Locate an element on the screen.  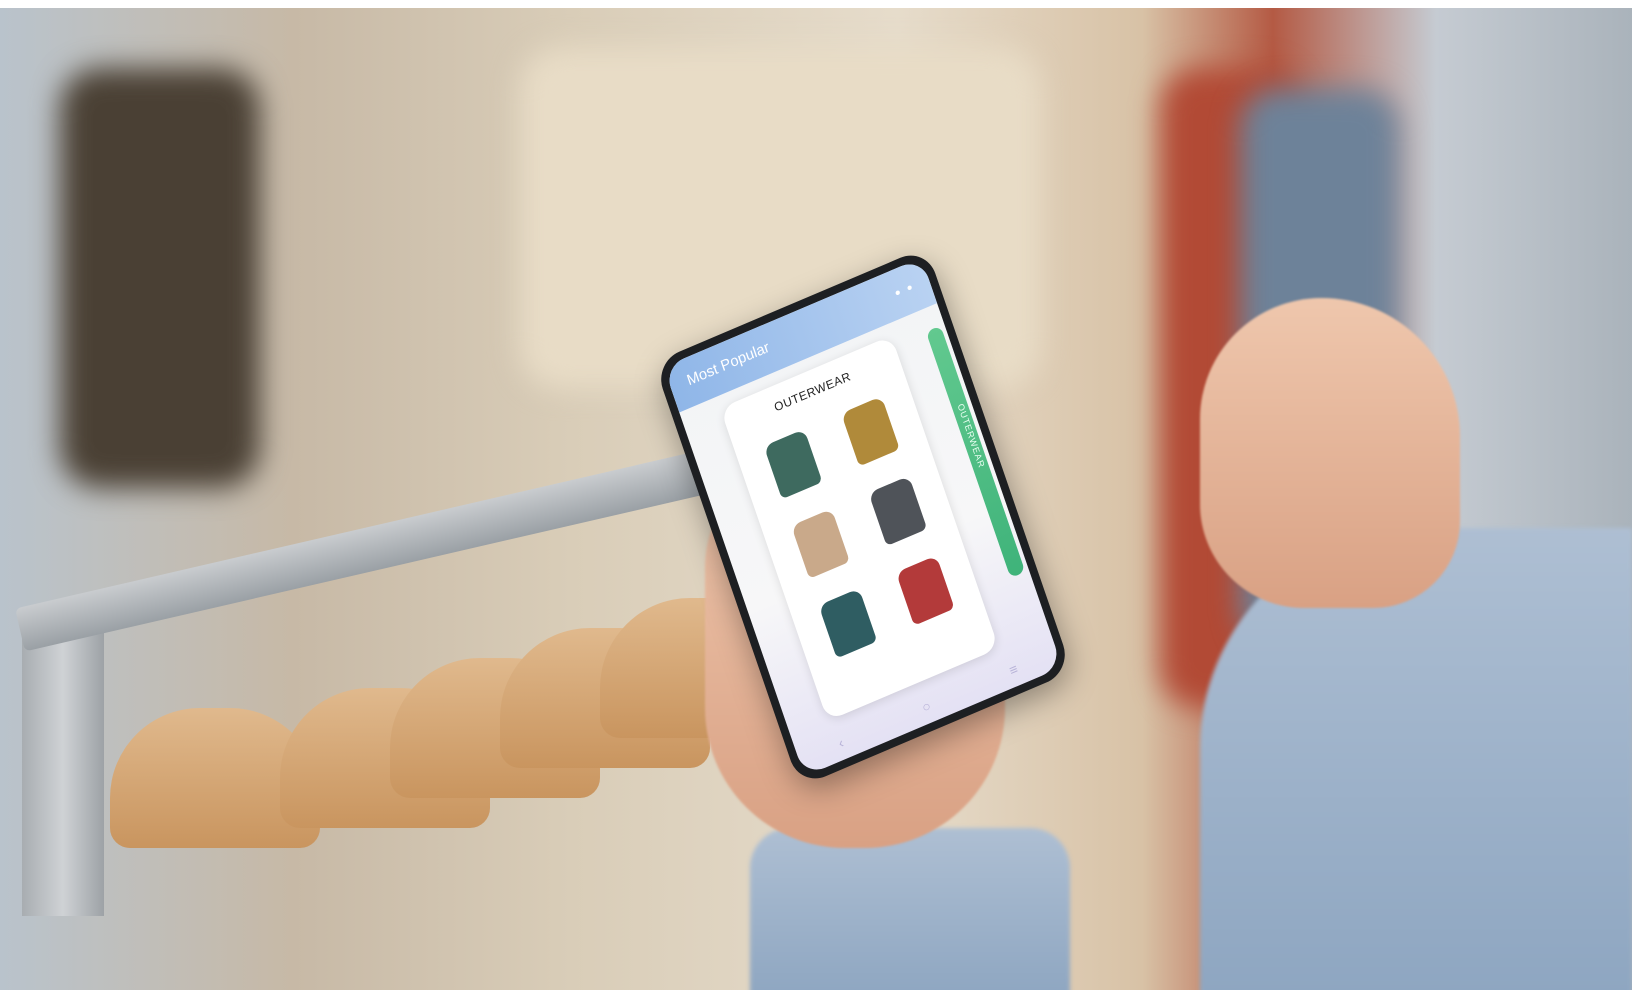
header-title: Most Popular is located at coordinates (728, 364).